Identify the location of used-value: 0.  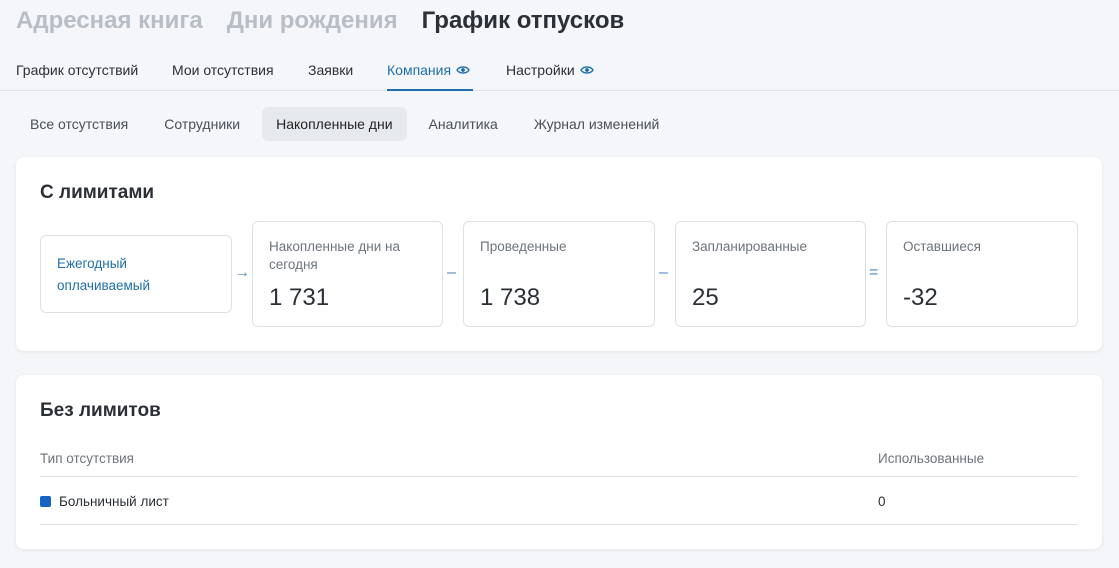
(882, 501).